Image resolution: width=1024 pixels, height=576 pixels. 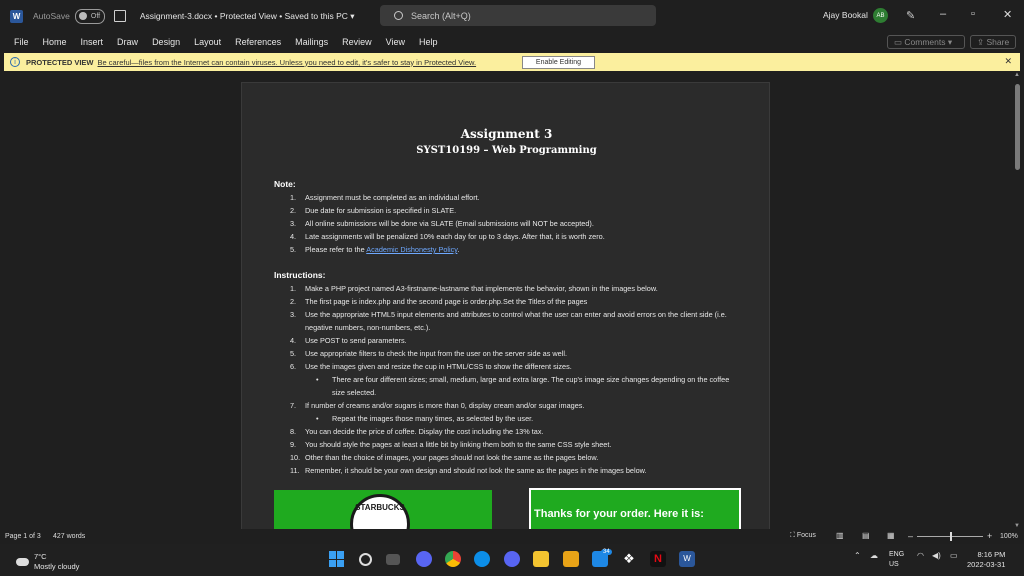 I want to click on tab-insert: Insert, so click(x=92, y=42).